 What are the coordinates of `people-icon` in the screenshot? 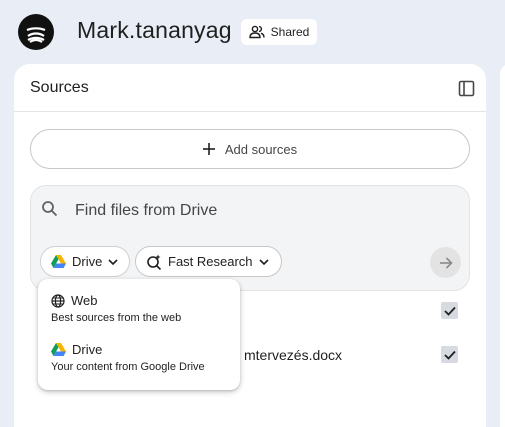 It's located at (256, 32).